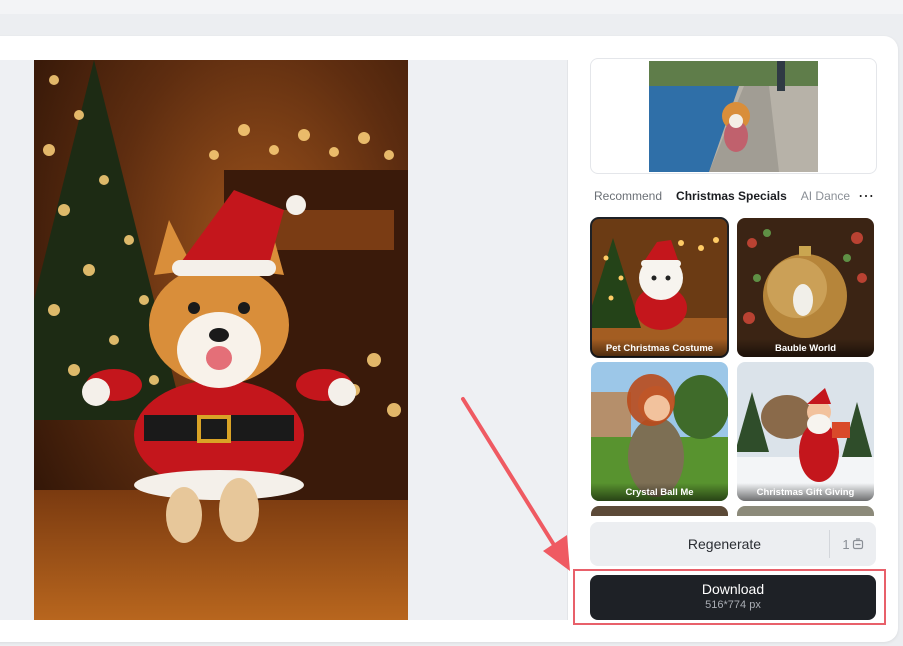  I want to click on regenerate-count: 1, so click(846, 544).